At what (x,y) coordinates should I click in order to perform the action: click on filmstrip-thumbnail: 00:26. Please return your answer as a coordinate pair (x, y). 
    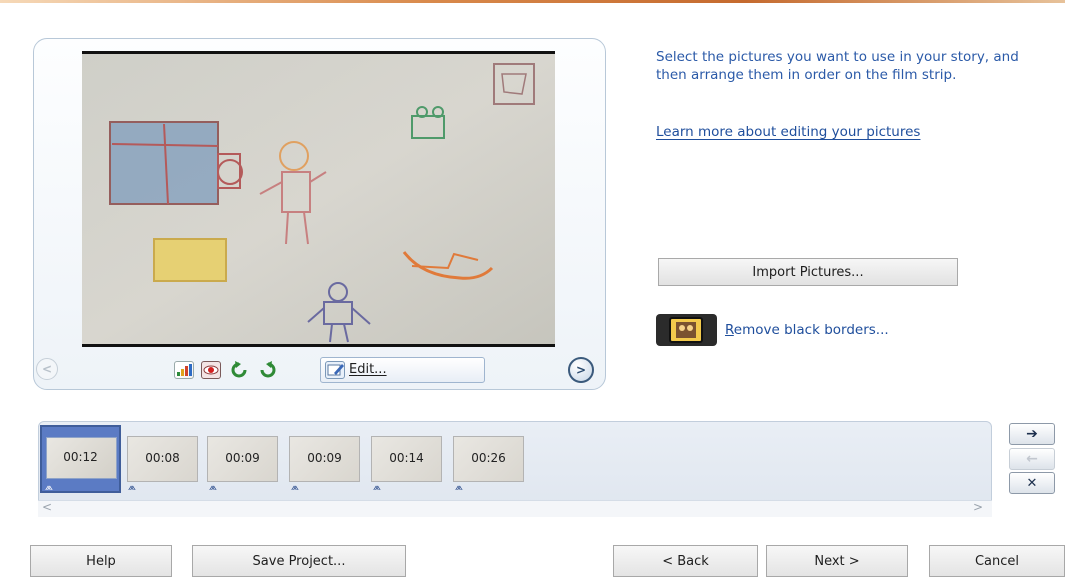
    Looking at the image, I should click on (488, 459).